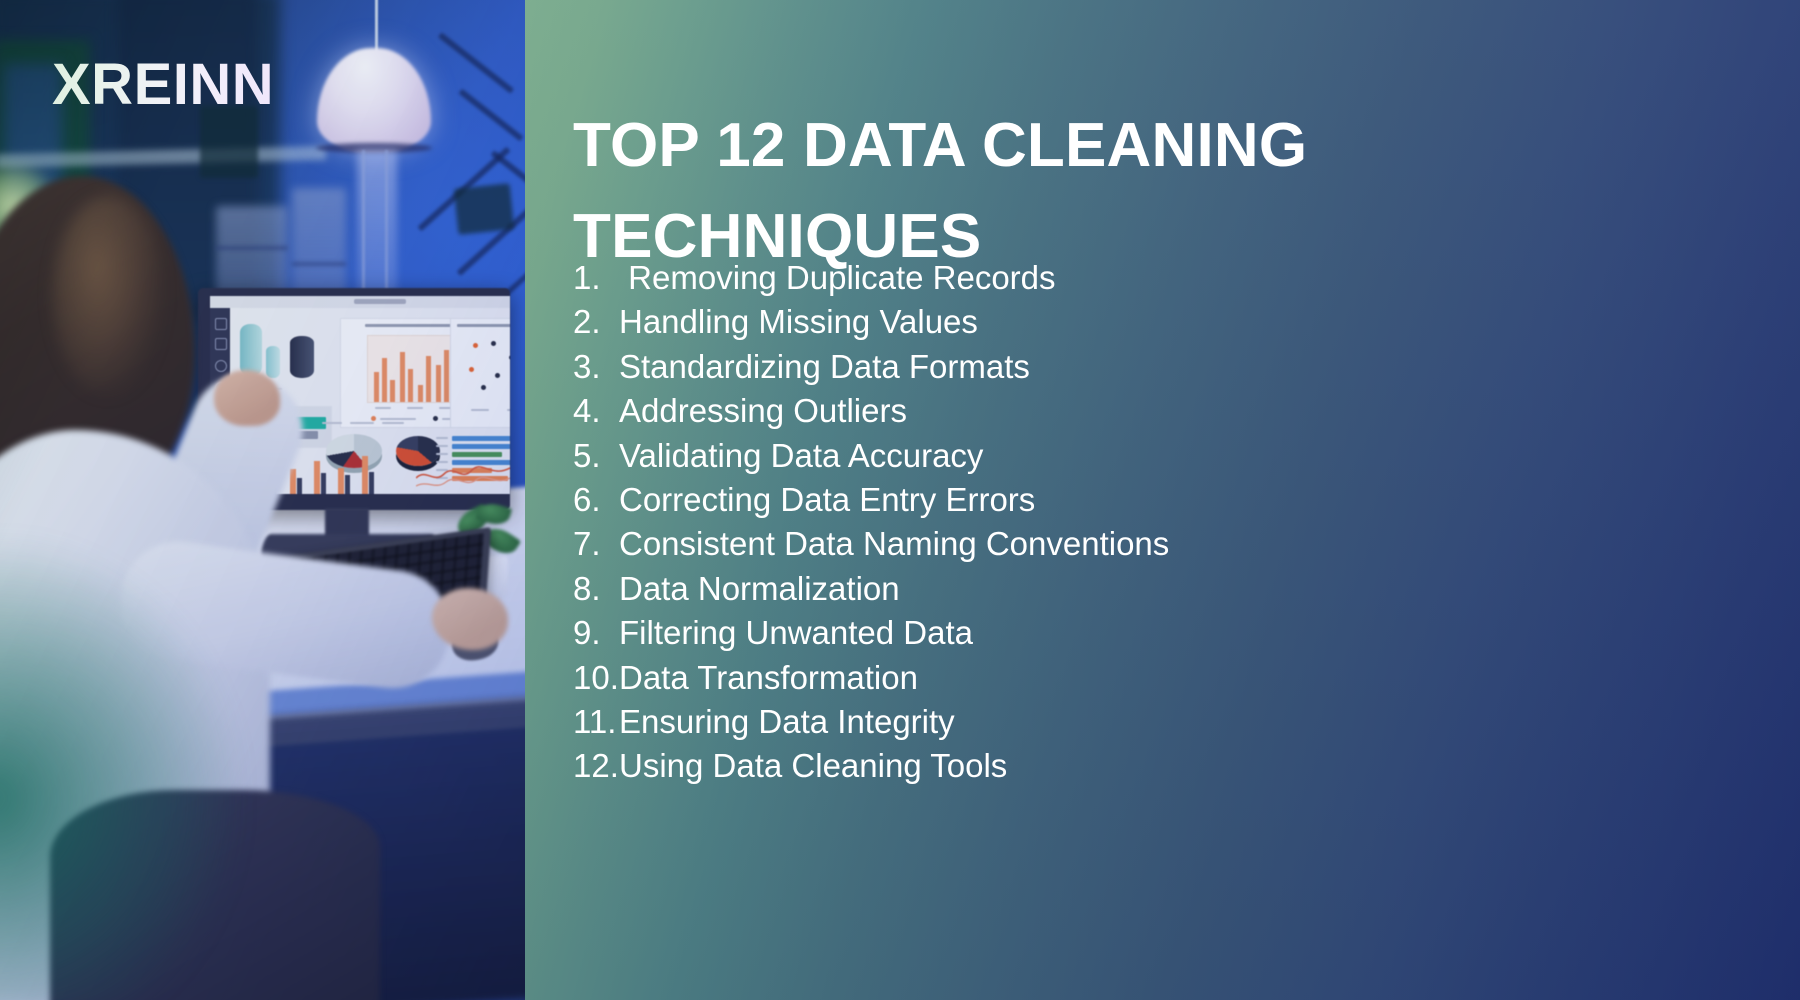 The height and width of the screenshot is (1000, 1800). I want to click on legend-label, so click(398, 419).